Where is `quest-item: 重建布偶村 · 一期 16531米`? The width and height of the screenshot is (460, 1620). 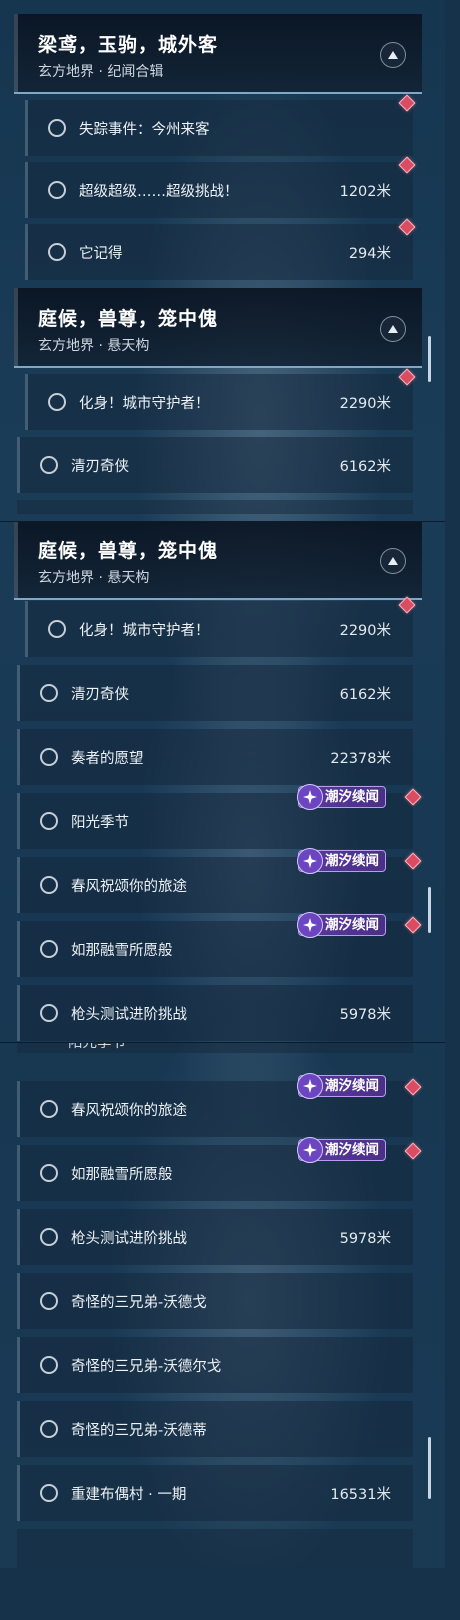 quest-item: 重建布偶村 · 一期 16531米 is located at coordinates (215, 1493).